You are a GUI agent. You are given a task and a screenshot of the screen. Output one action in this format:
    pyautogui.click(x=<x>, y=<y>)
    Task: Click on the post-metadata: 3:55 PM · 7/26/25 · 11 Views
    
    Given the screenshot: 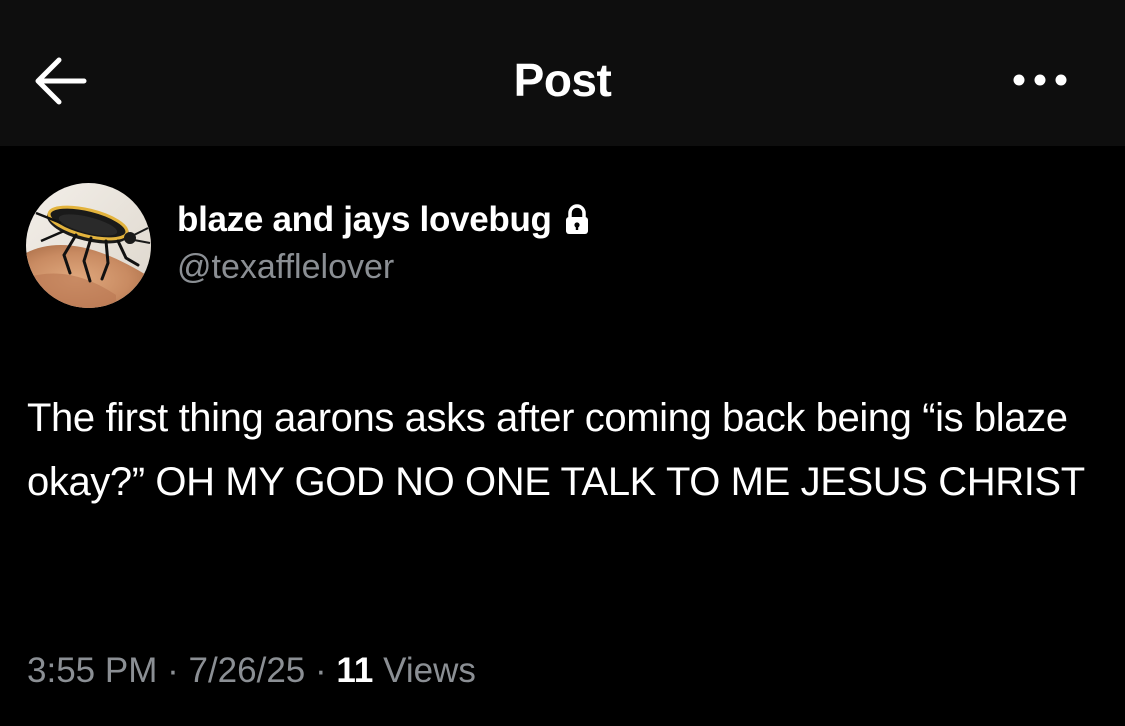 What is the action you would take?
    pyautogui.click(x=251, y=671)
    